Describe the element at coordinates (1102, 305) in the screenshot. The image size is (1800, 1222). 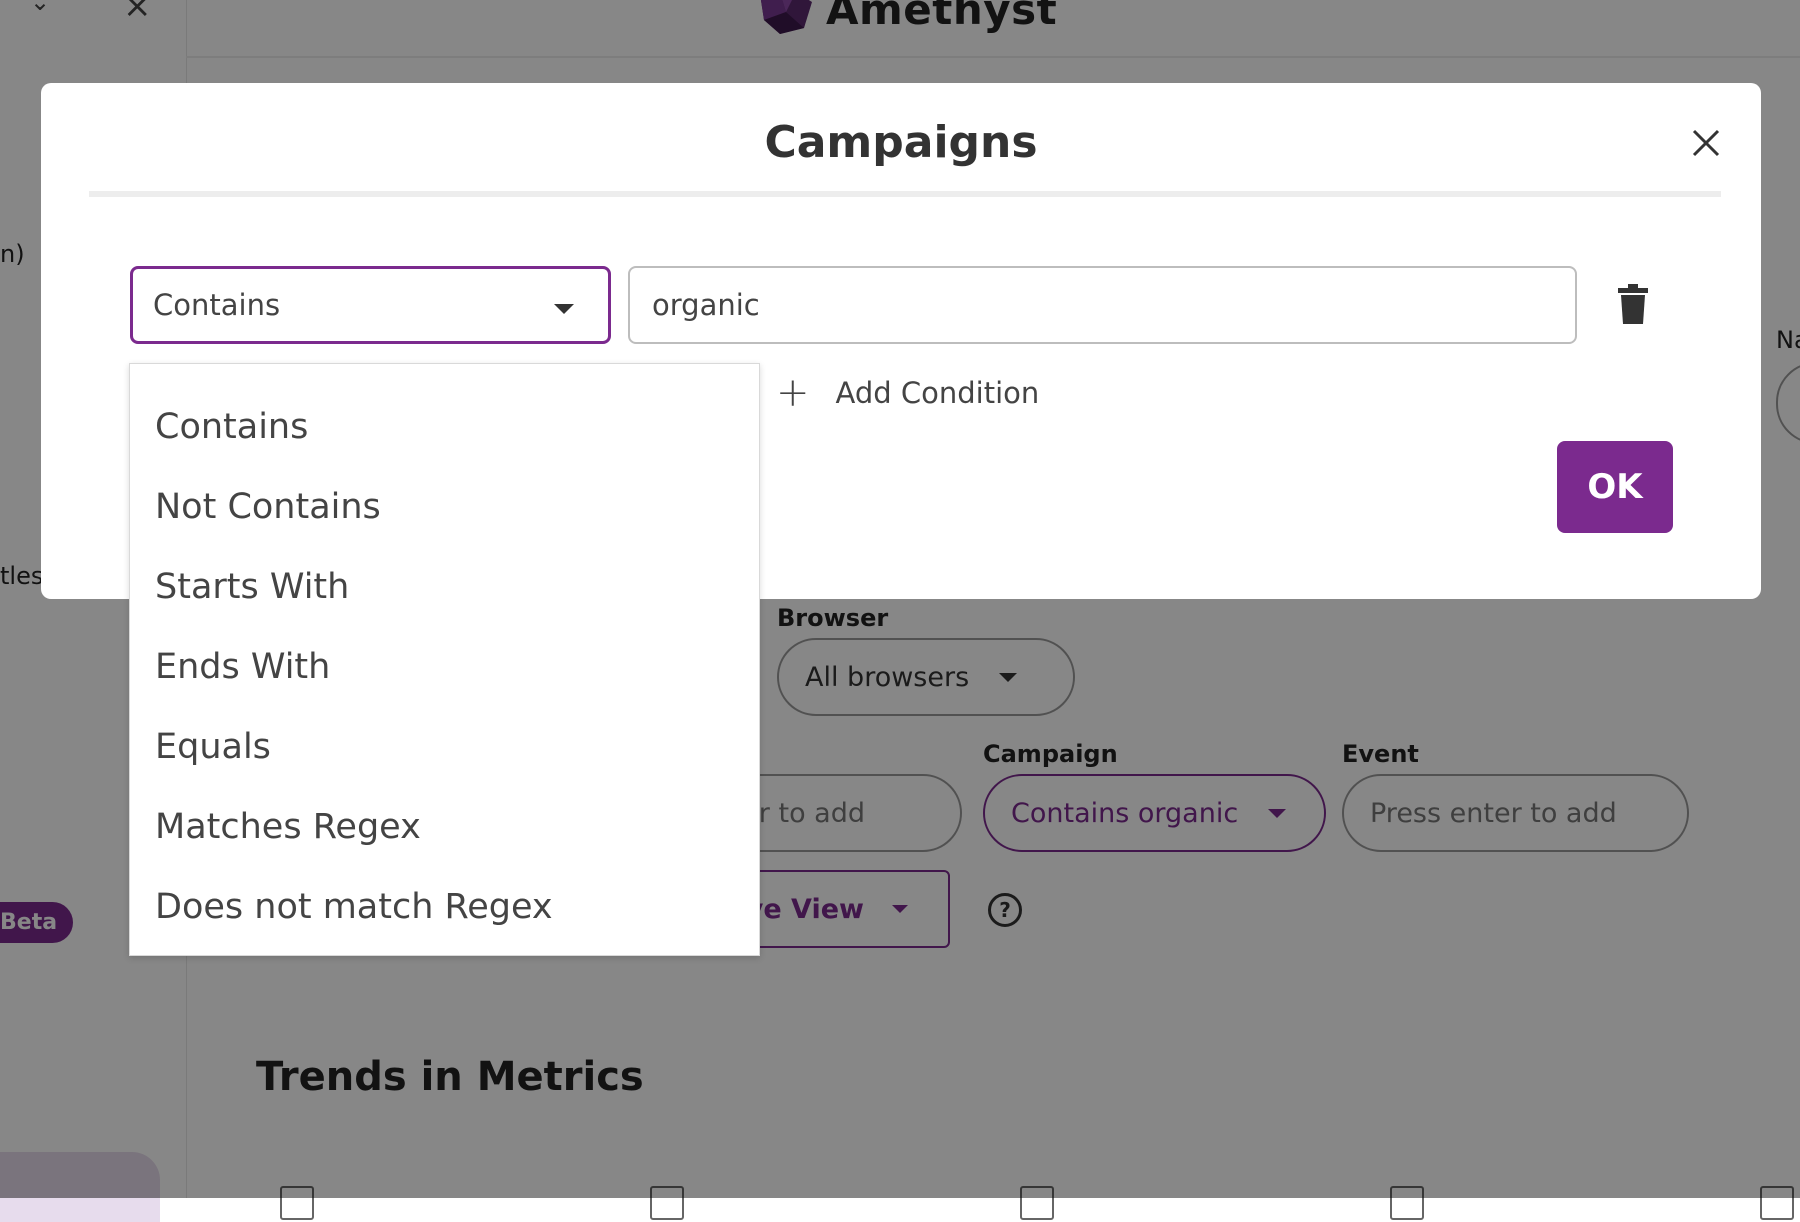
I see `condition-value-input` at that location.